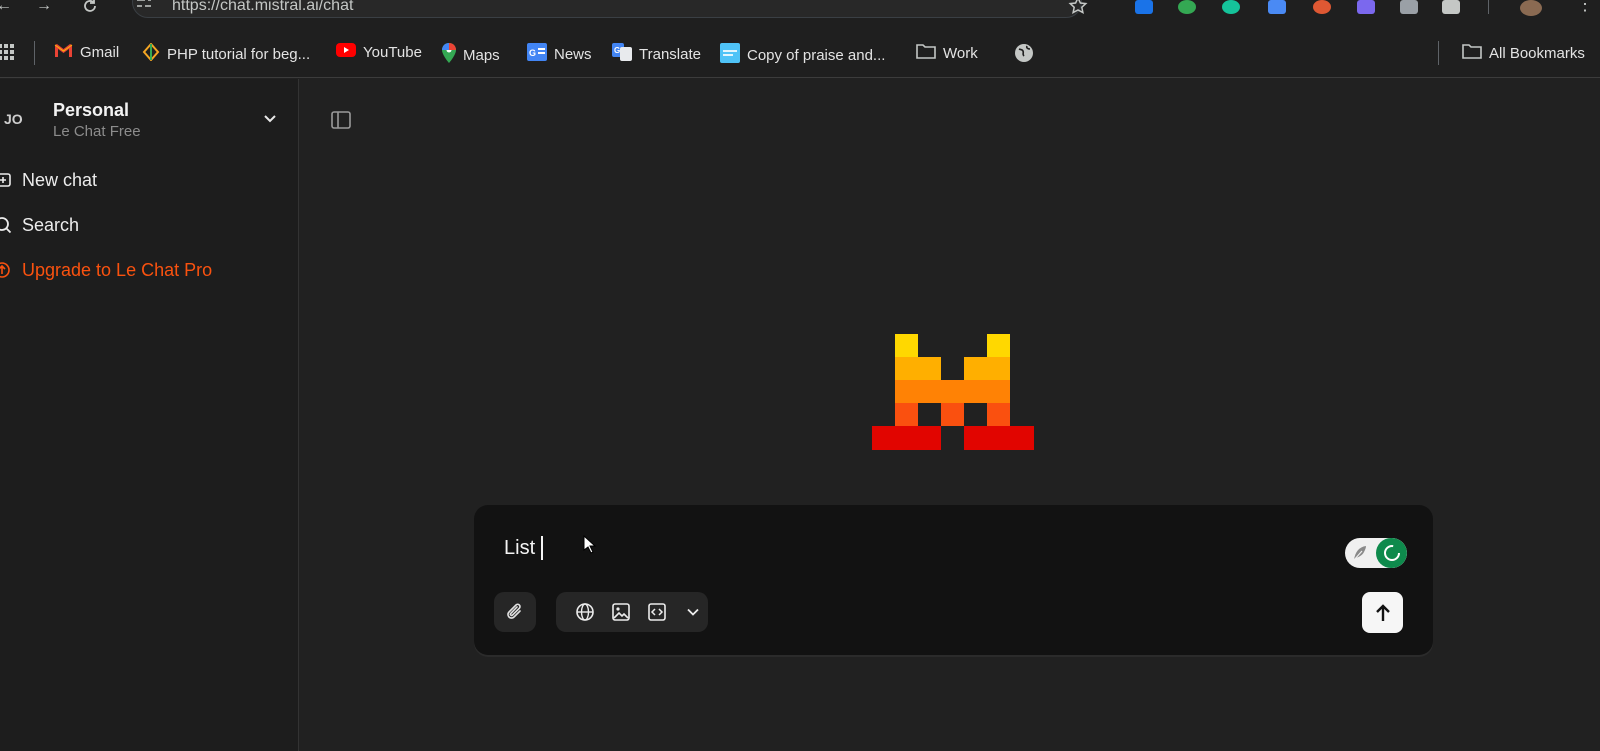 This screenshot has width=1600, height=751. What do you see at coordinates (144, 5) in the screenshot?
I see `site-settings-icon` at bounding box center [144, 5].